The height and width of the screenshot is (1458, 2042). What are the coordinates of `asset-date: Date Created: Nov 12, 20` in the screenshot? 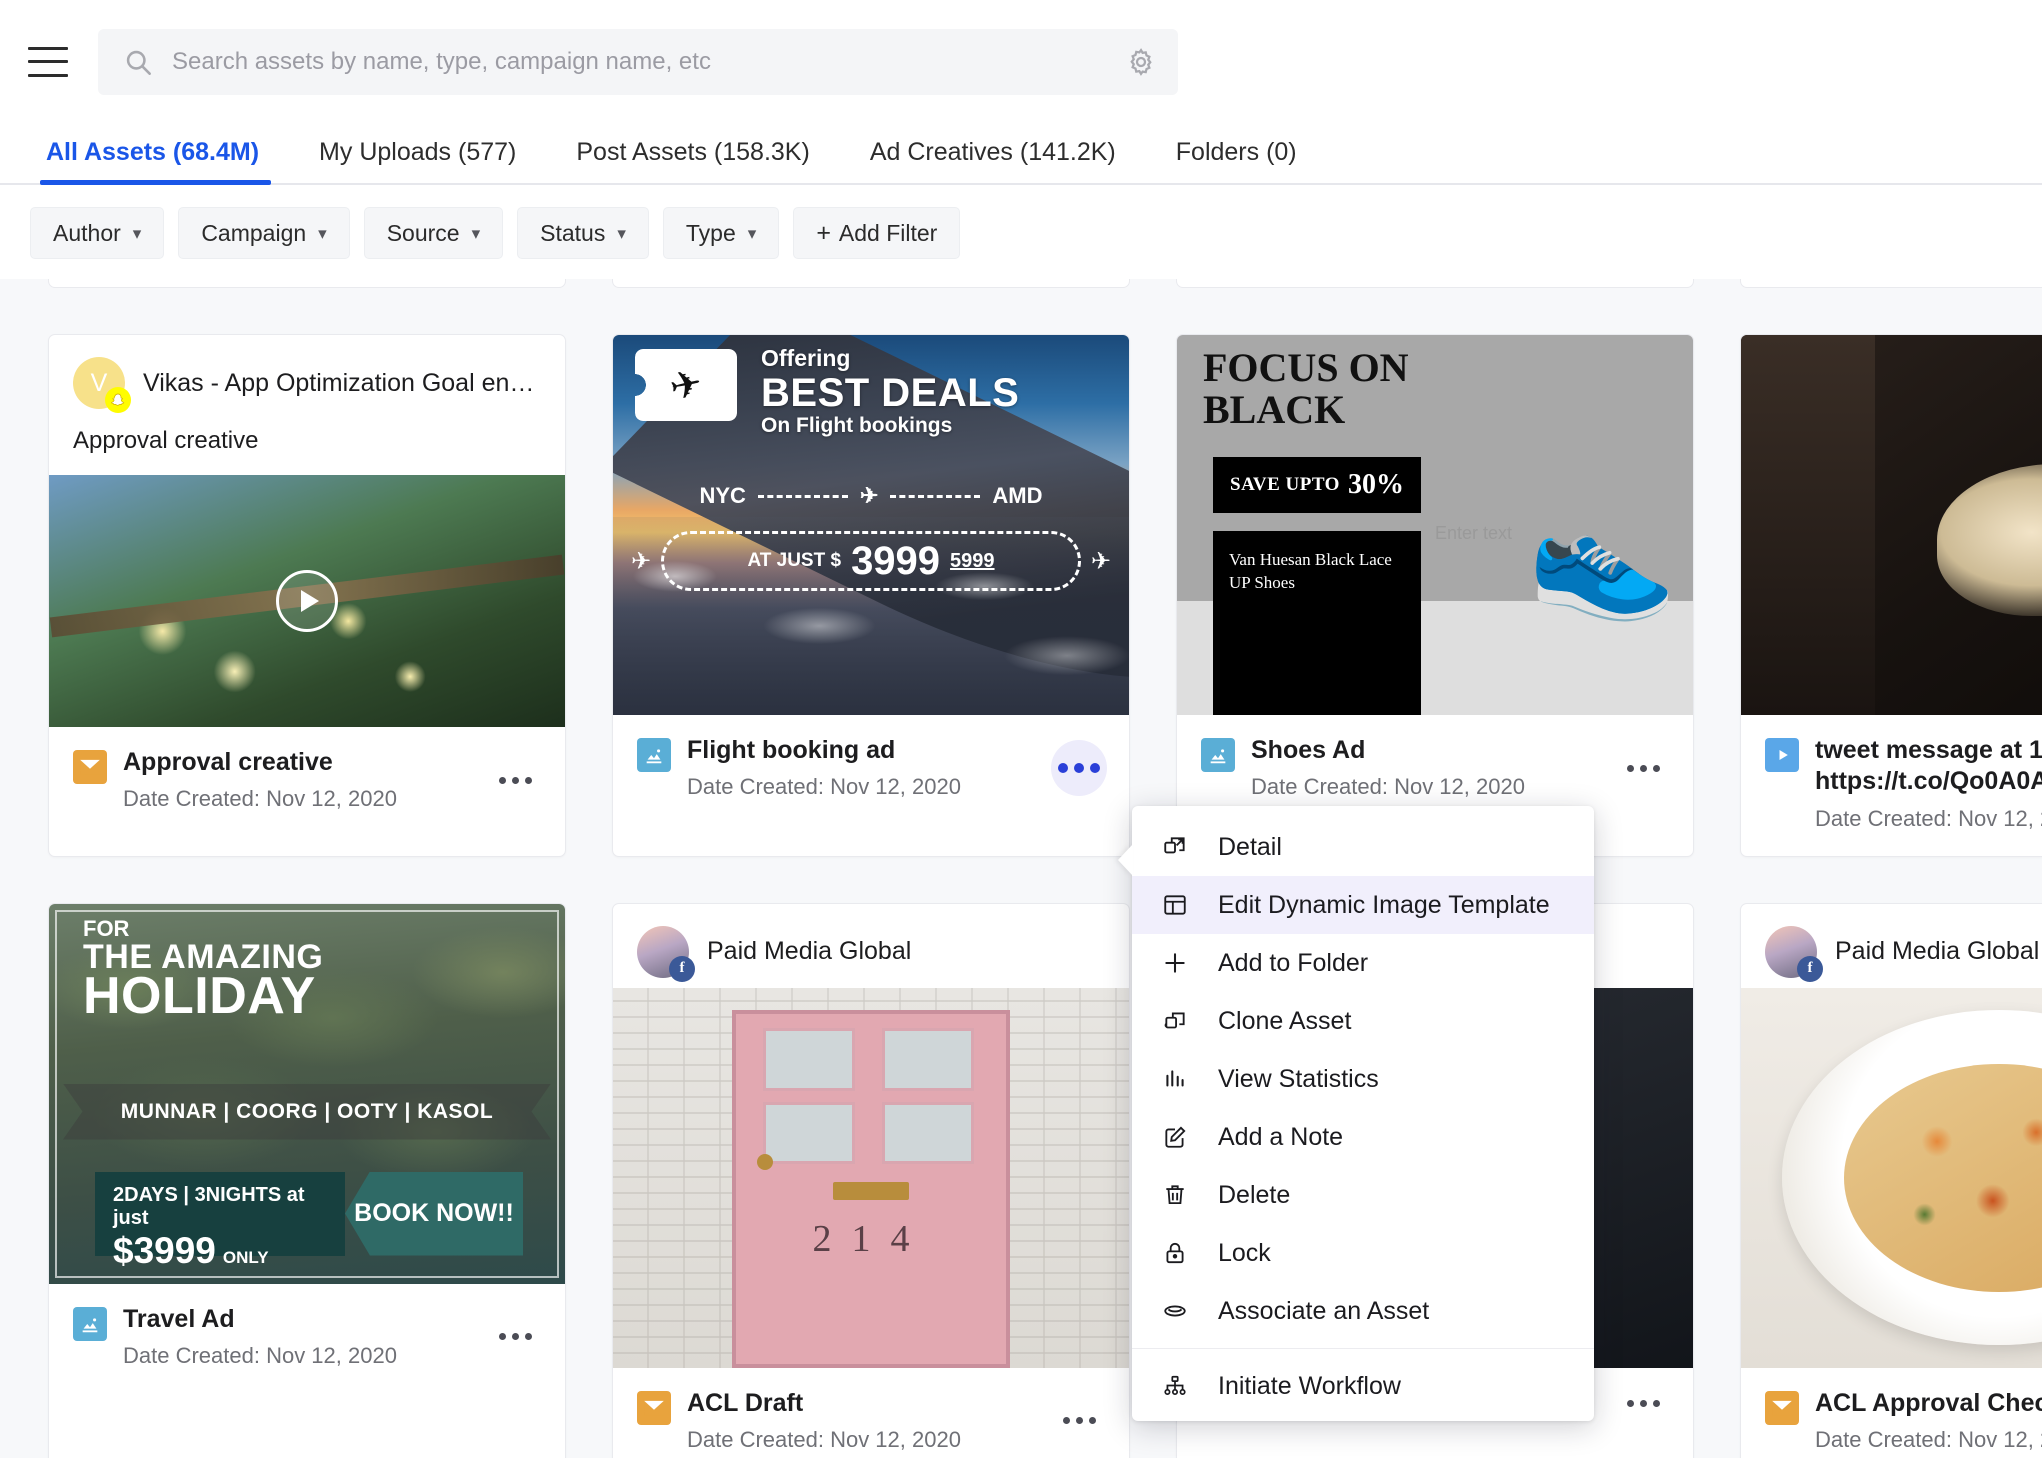 It's located at (1928, 1439).